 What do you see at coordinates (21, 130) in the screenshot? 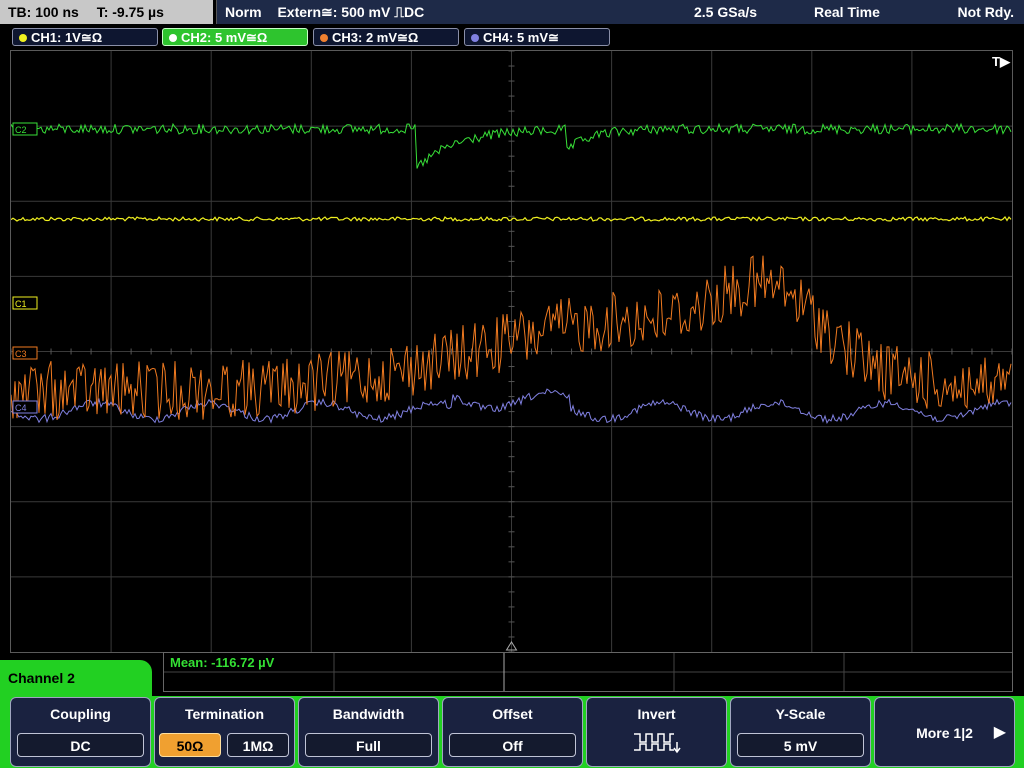
I see `channel-marker-label: C2` at bounding box center [21, 130].